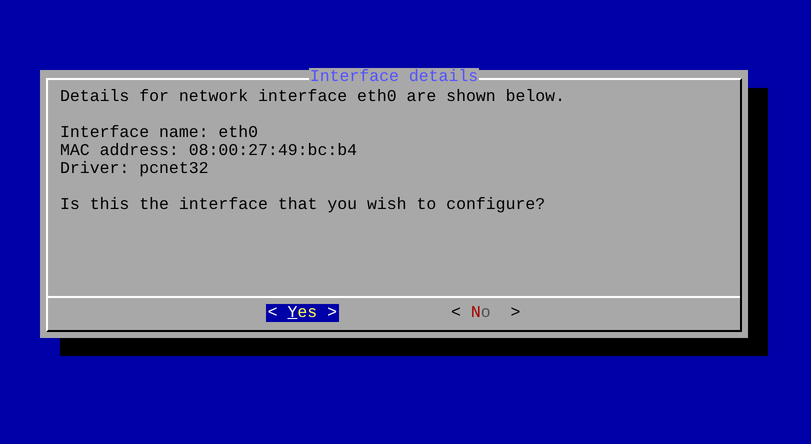 Image resolution: width=811 pixels, height=444 pixels. I want to click on dialog-text: MAC address: 08:00:27:49:bc:b4, so click(209, 151).